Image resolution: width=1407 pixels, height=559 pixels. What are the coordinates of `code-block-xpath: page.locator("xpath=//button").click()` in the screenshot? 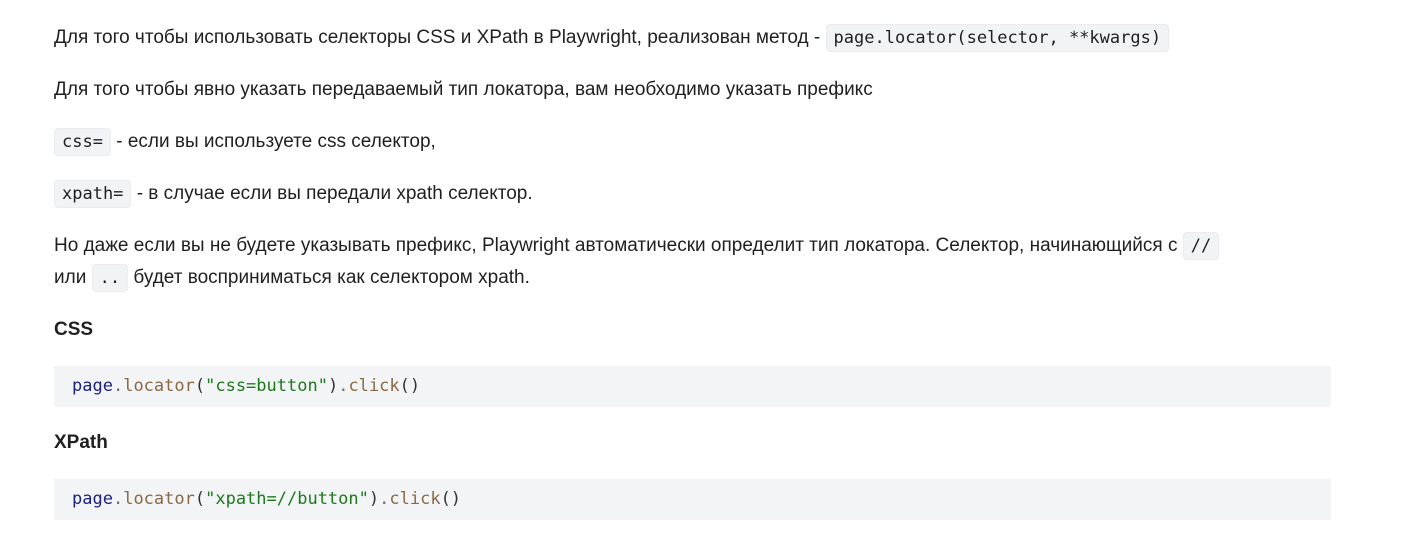 It's located at (692, 499).